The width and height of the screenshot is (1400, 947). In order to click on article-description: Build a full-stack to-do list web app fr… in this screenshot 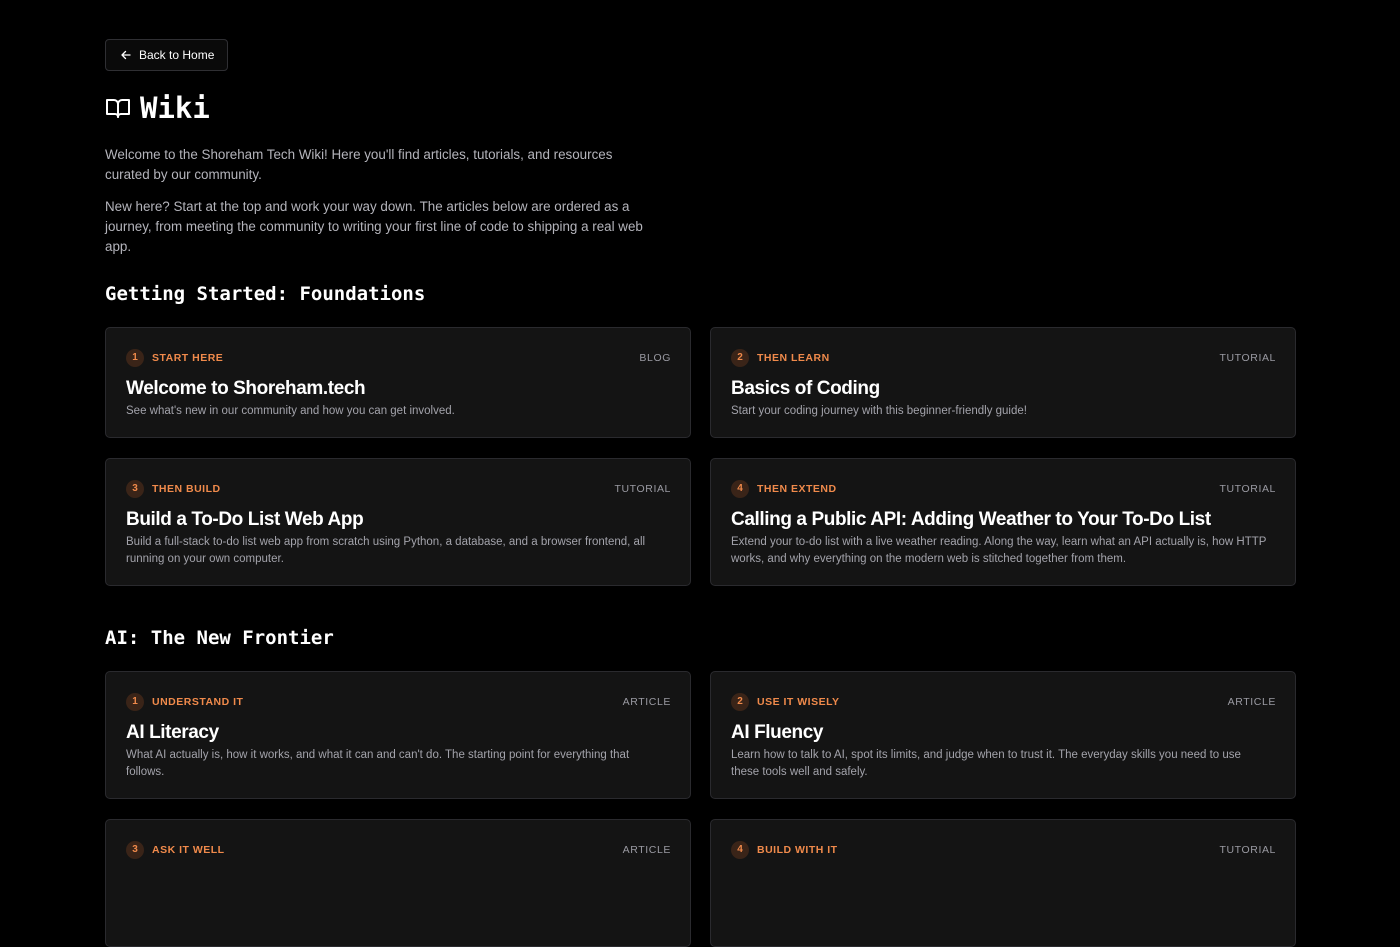, I will do `click(386, 550)`.